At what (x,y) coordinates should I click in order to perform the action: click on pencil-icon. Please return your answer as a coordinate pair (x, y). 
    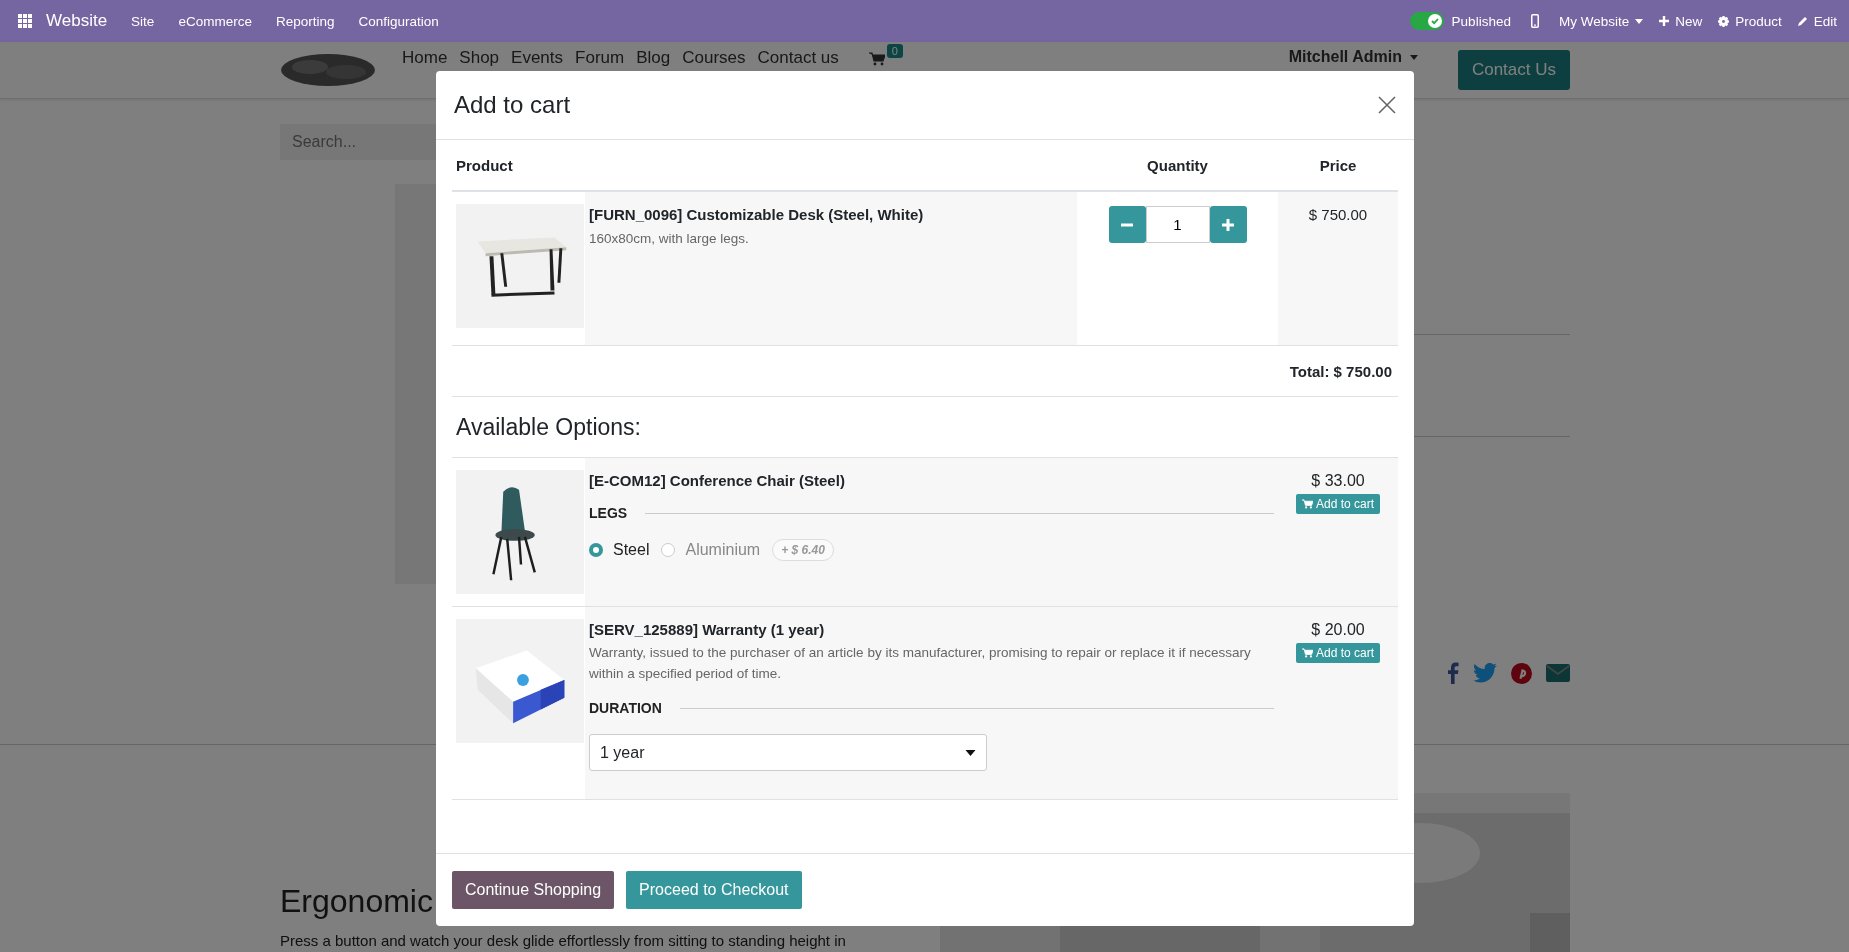
    Looking at the image, I should click on (1802, 21).